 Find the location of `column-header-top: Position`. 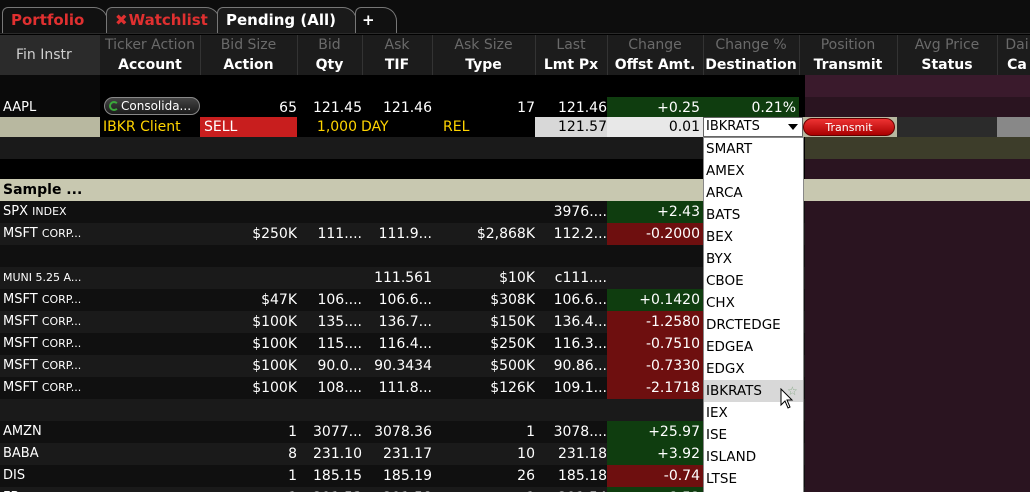

column-header-top: Position is located at coordinates (848, 45).